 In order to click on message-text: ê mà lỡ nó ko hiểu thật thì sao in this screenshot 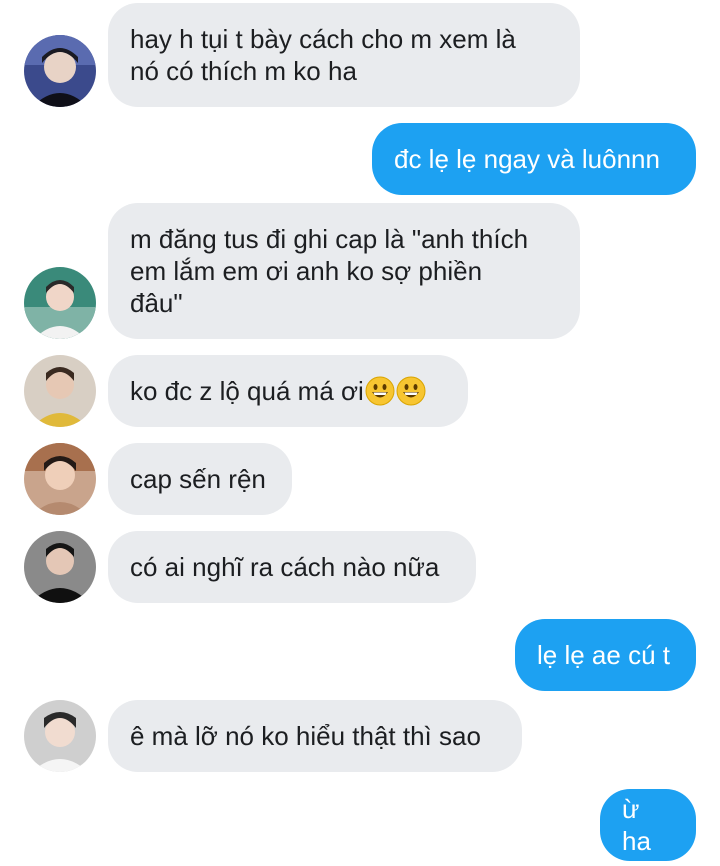, I will do `click(305, 736)`.